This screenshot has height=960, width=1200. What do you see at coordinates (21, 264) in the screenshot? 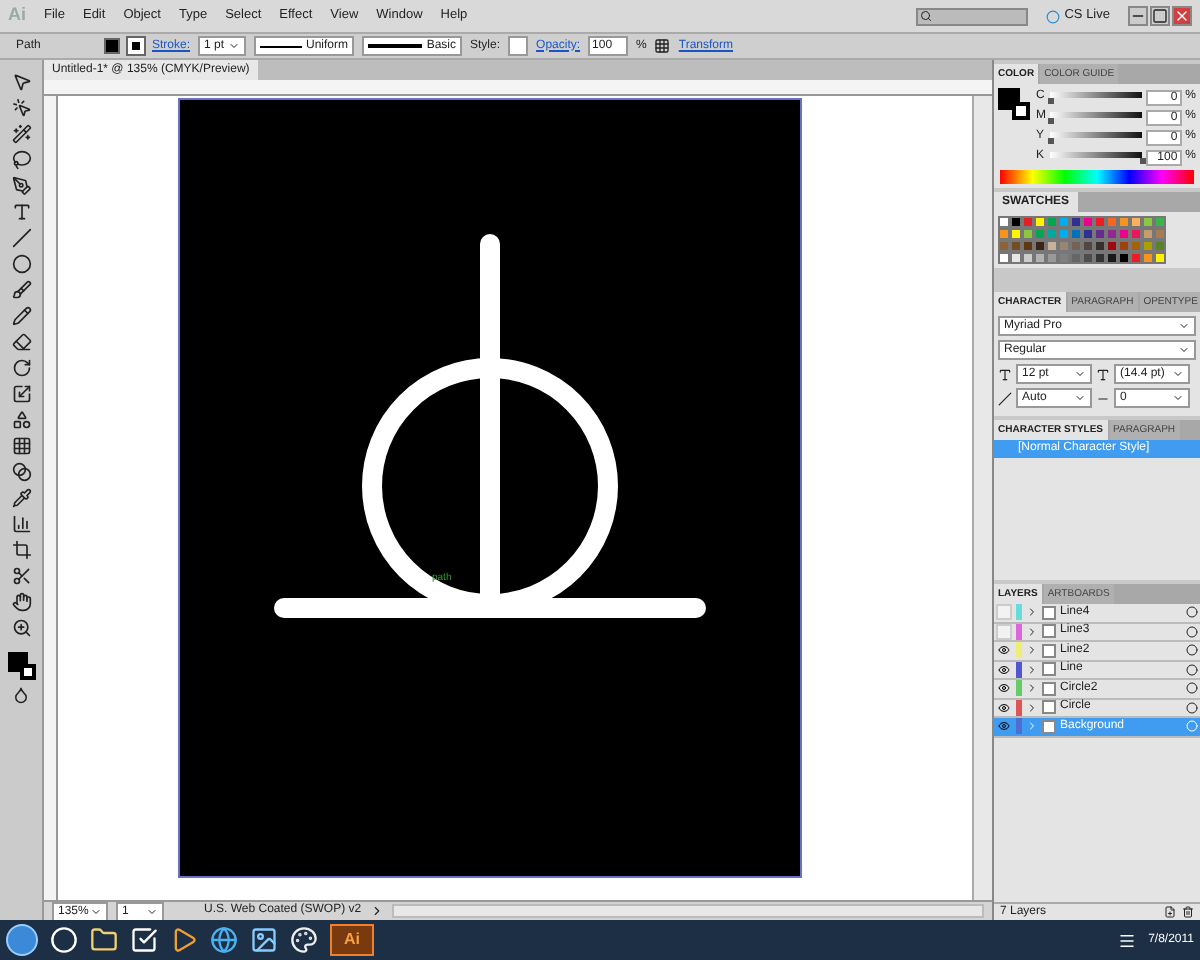
I see `ellipse-icon` at bounding box center [21, 264].